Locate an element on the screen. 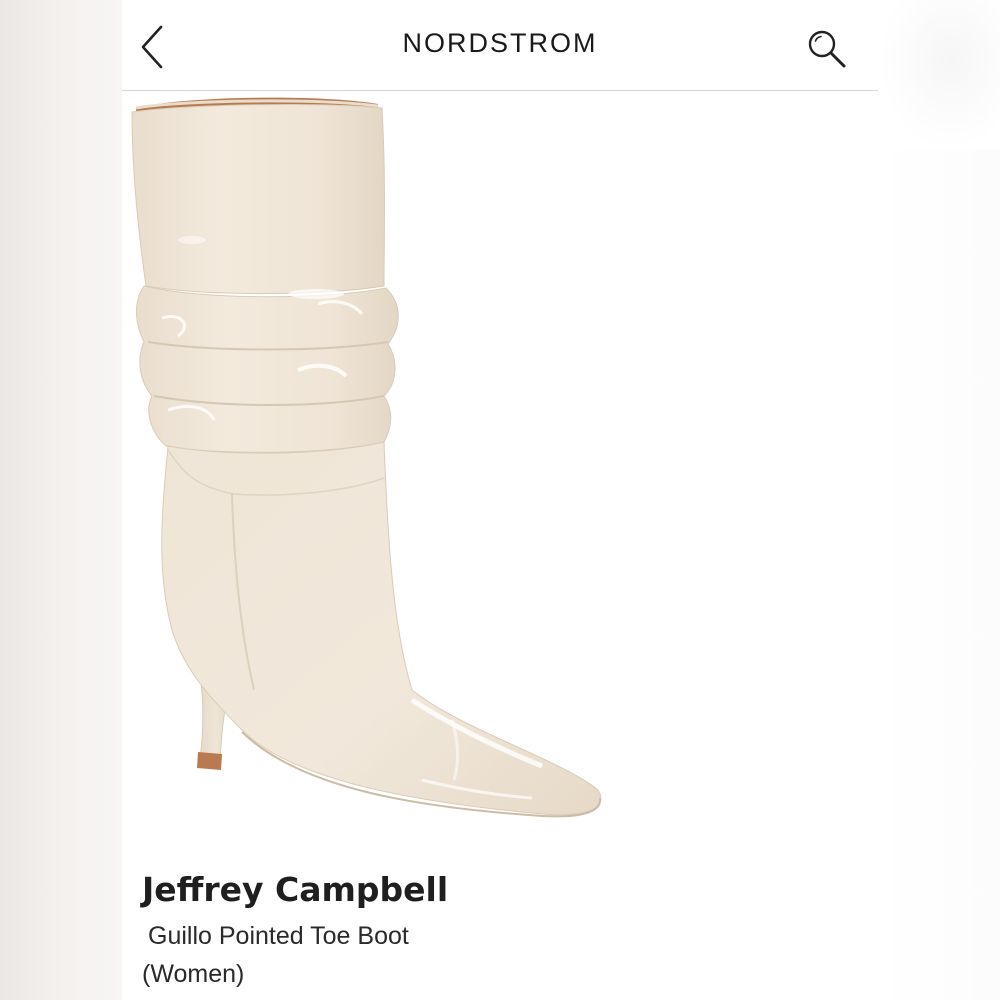 This screenshot has width=1000, height=1000. blurred-left-background is located at coordinates (61, 500).